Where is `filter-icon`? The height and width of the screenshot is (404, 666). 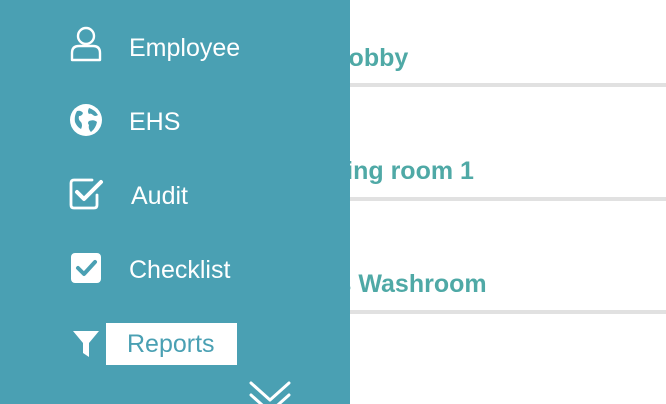 filter-icon is located at coordinates (86, 344).